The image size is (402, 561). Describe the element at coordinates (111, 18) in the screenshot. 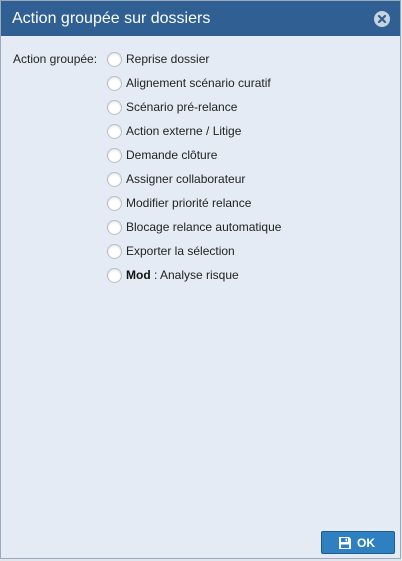

I see `dialog-title: Action groupée sur dossiers` at that location.